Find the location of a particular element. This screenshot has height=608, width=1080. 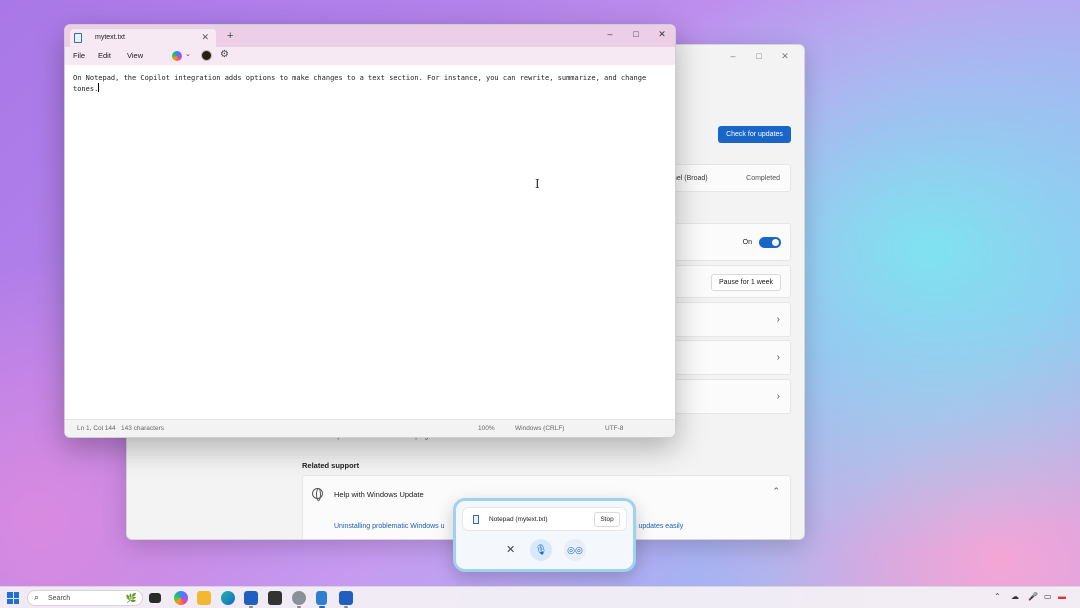

stop-button: Stop is located at coordinates (607, 519).